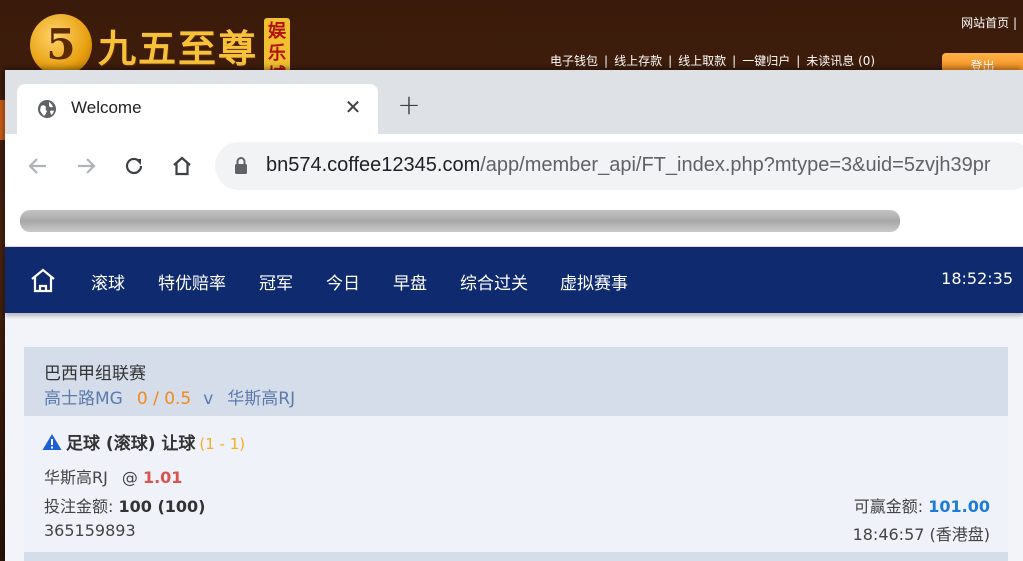 The image size is (1023, 561). What do you see at coordinates (38, 166) in the screenshot?
I see `back-arrow-icon` at bounding box center [38, 166].